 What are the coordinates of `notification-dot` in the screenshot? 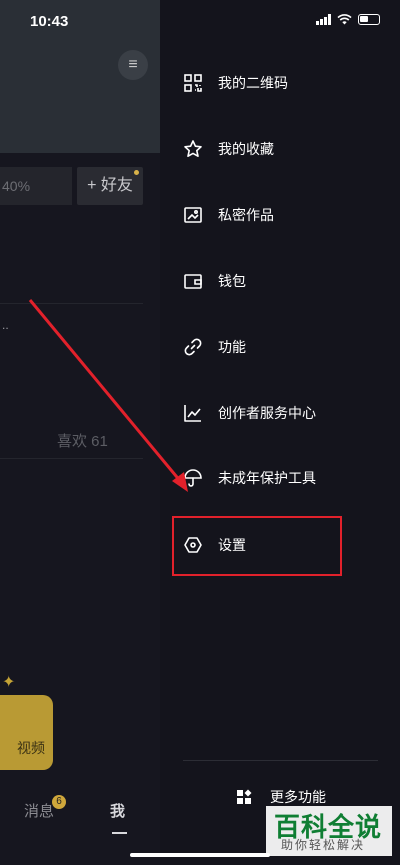 It's located at (136, 172).